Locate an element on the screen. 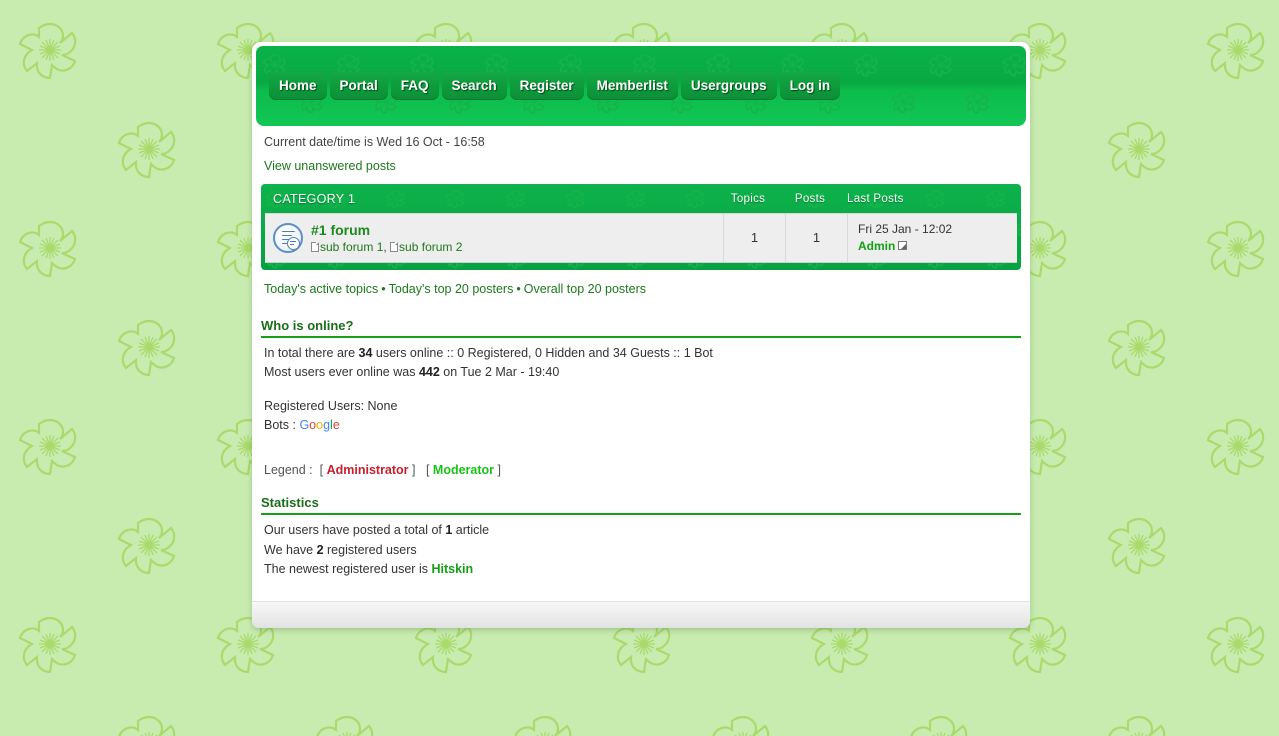 The height and width of the screenshot is (736, 1279). nav-item-usergroups: Usergroups is located at coordinates (728, 86).